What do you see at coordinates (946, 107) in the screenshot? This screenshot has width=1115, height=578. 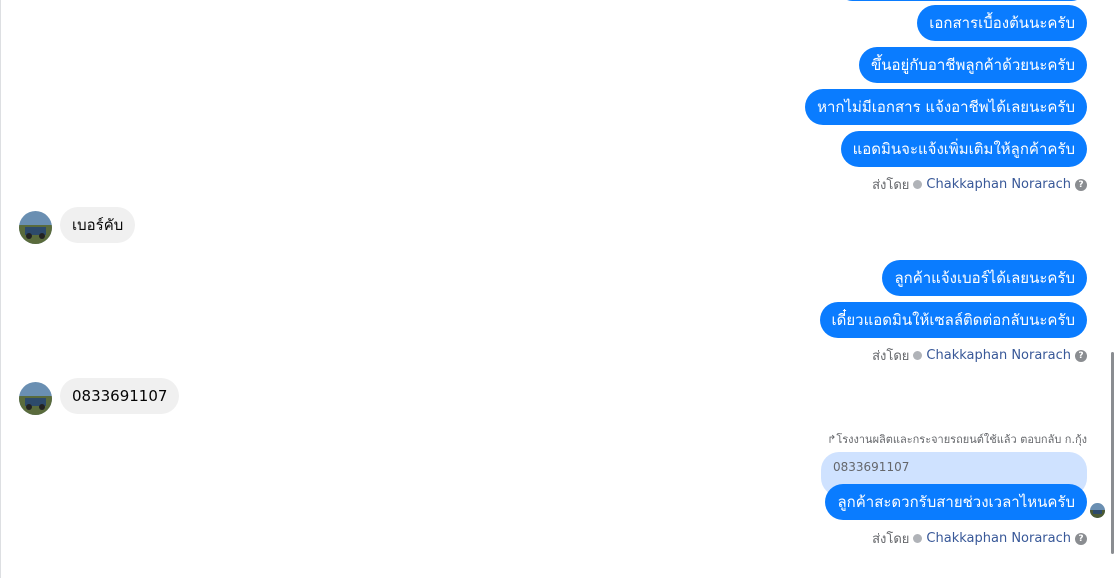 I see `outgoing-message: หากไม่มีเอกสาร แจ้งอาชีพได้เลยนะครับ` at bounding box center [946, 107].